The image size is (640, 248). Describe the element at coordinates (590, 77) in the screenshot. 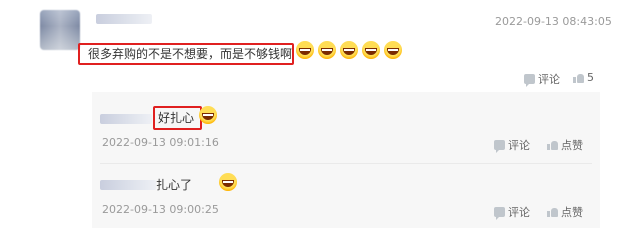

I see `comment-like-count: 5` at that location.